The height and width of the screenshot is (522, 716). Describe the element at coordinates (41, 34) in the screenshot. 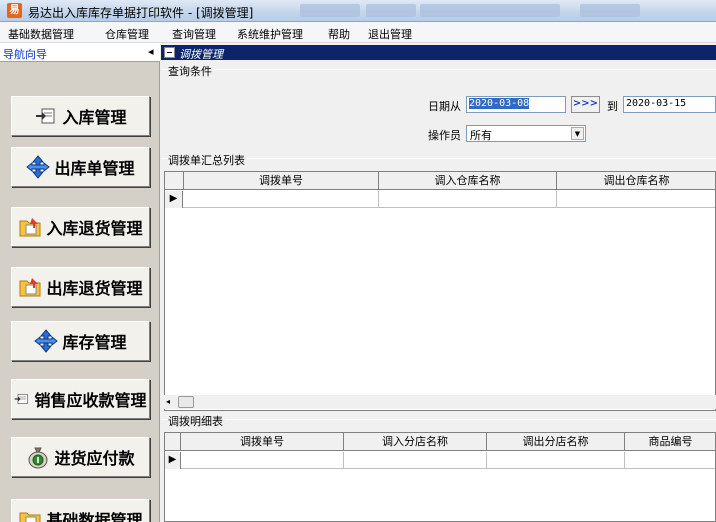

I see `menu-base-data: 基础数据管理` at that location.